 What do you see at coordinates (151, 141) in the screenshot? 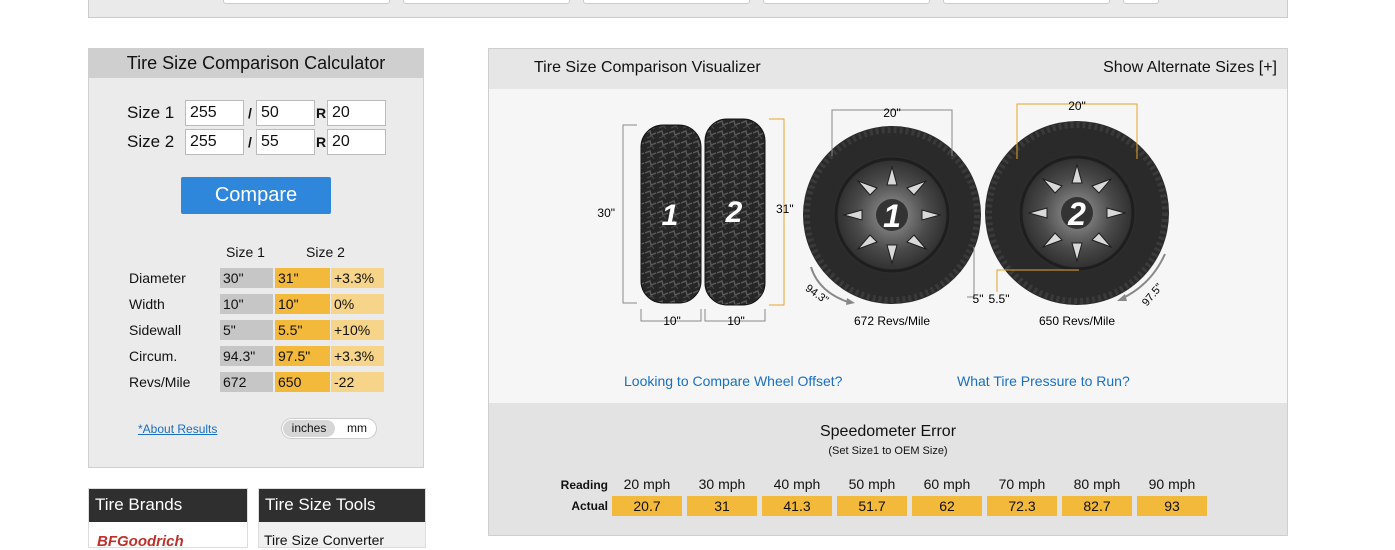
I see `size2-label: Size 2` at bounding box center [151, 141].